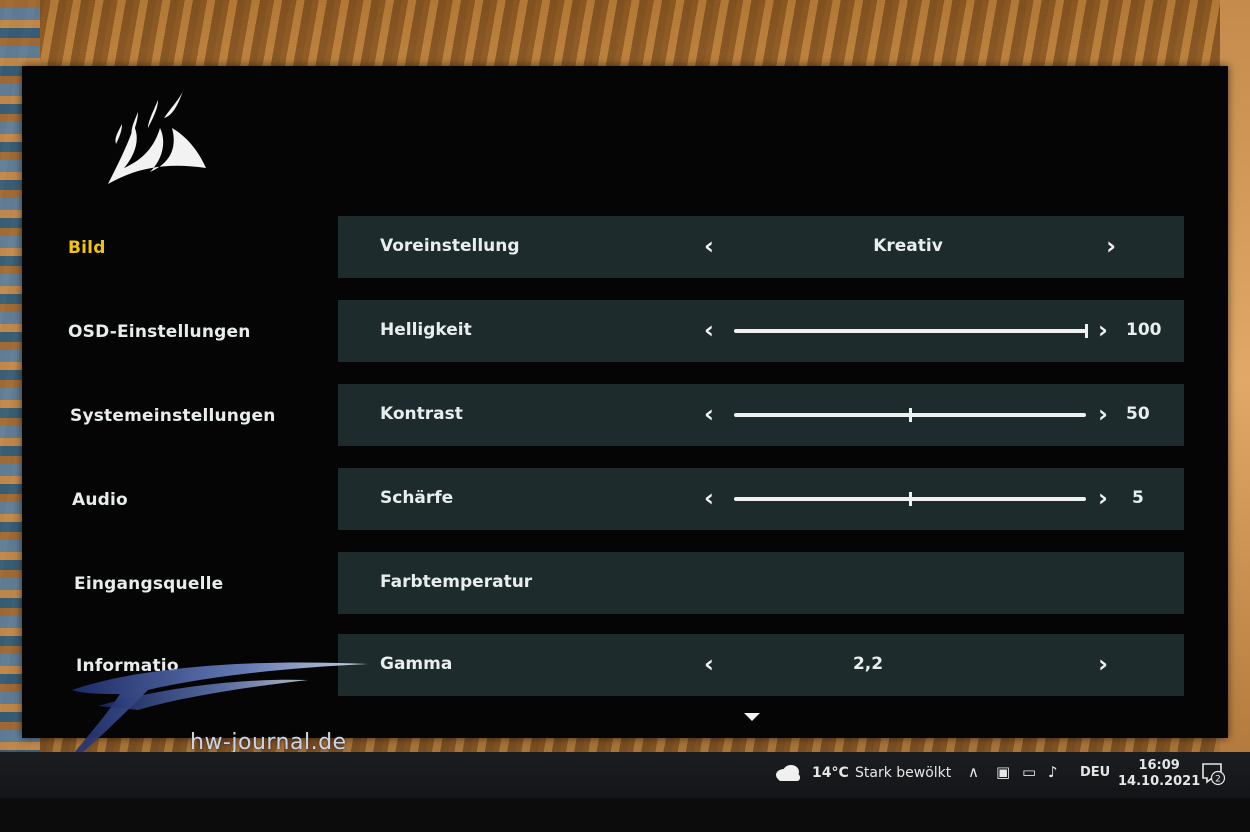 The image size is (1250, 832). I want to click on menu-item-osd-einstellungen: OSD-Einstellungen, so click(159, 332).